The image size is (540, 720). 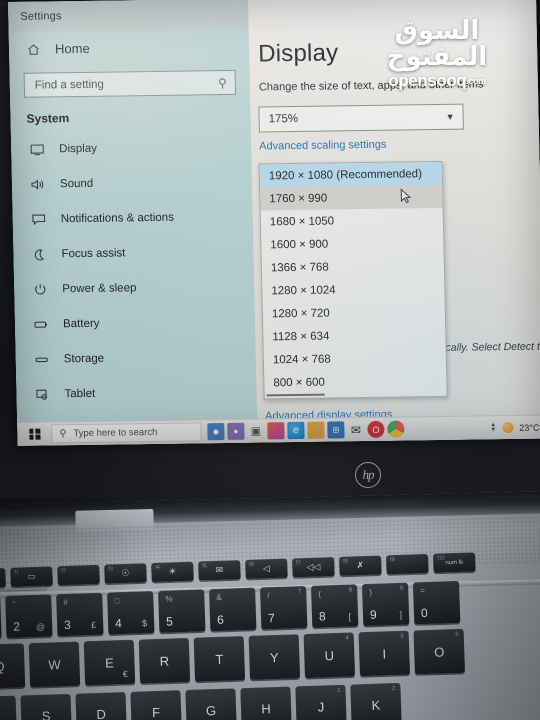 I want to click on resolution-option: 1920 × 1080 (Recommended), so click(x=351, y=174).